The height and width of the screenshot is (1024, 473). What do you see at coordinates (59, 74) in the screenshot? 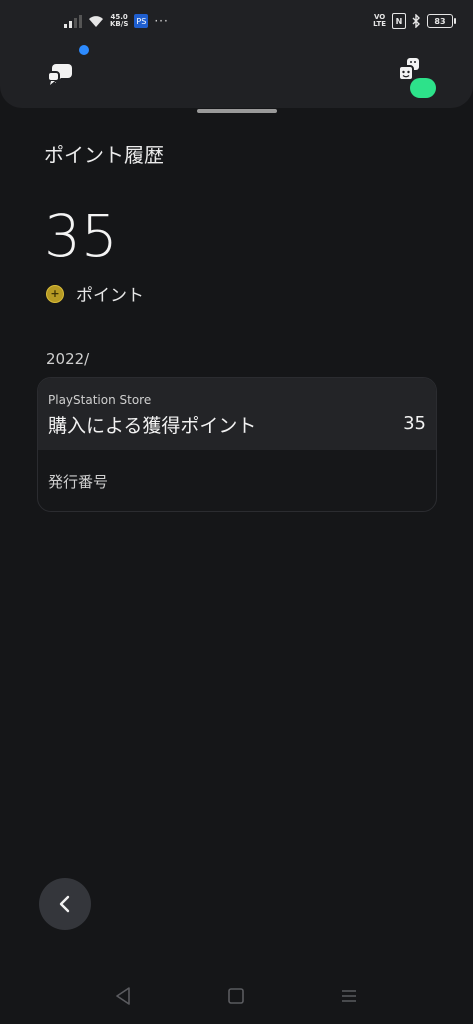
I see `chat-bubbles-icon` at bounding box center [59, 74].